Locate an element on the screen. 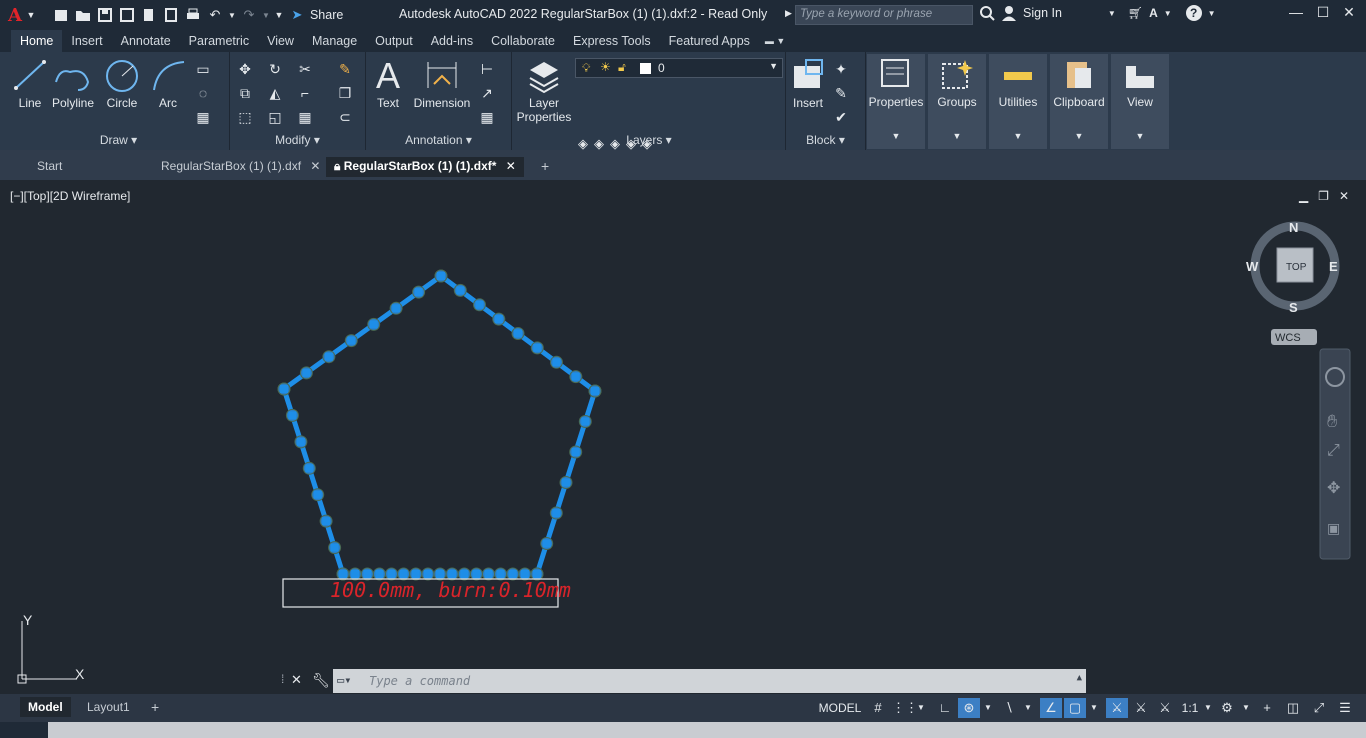 The image size is (1366, 738). app-menu-chevron-icon: ▼ is located at coordinates (31, 15).